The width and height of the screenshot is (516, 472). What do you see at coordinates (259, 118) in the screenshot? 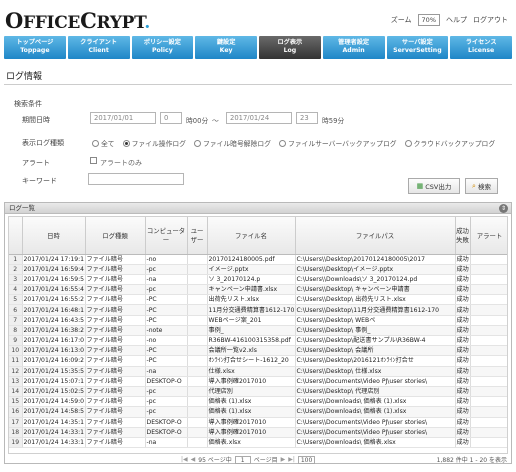
I see `end-date-input: 2017/01/24` at bounding box center [259, 118].